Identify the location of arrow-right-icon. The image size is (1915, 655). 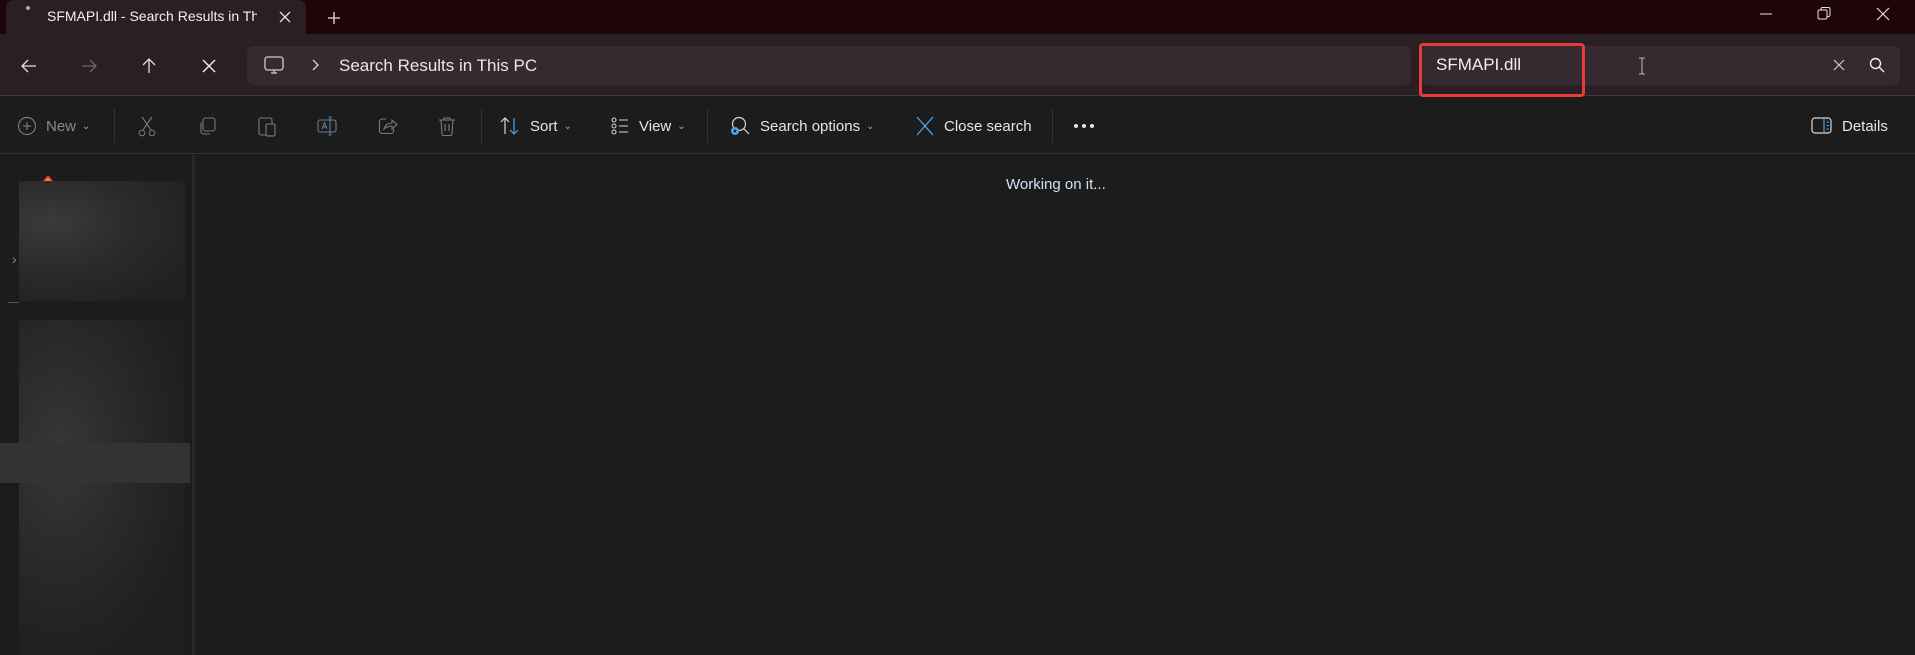
(89, 66).